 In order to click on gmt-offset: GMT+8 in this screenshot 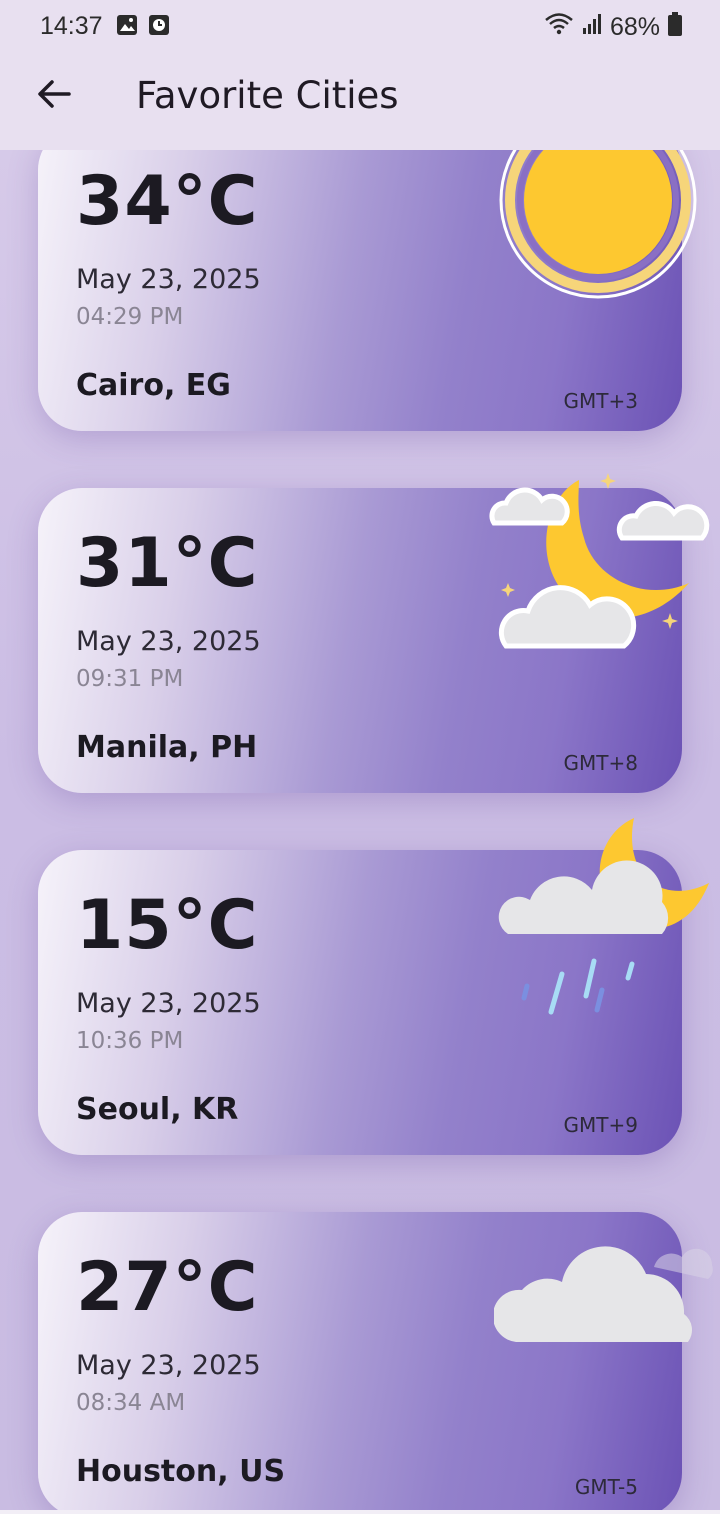, I will do `click(600, 763)`.